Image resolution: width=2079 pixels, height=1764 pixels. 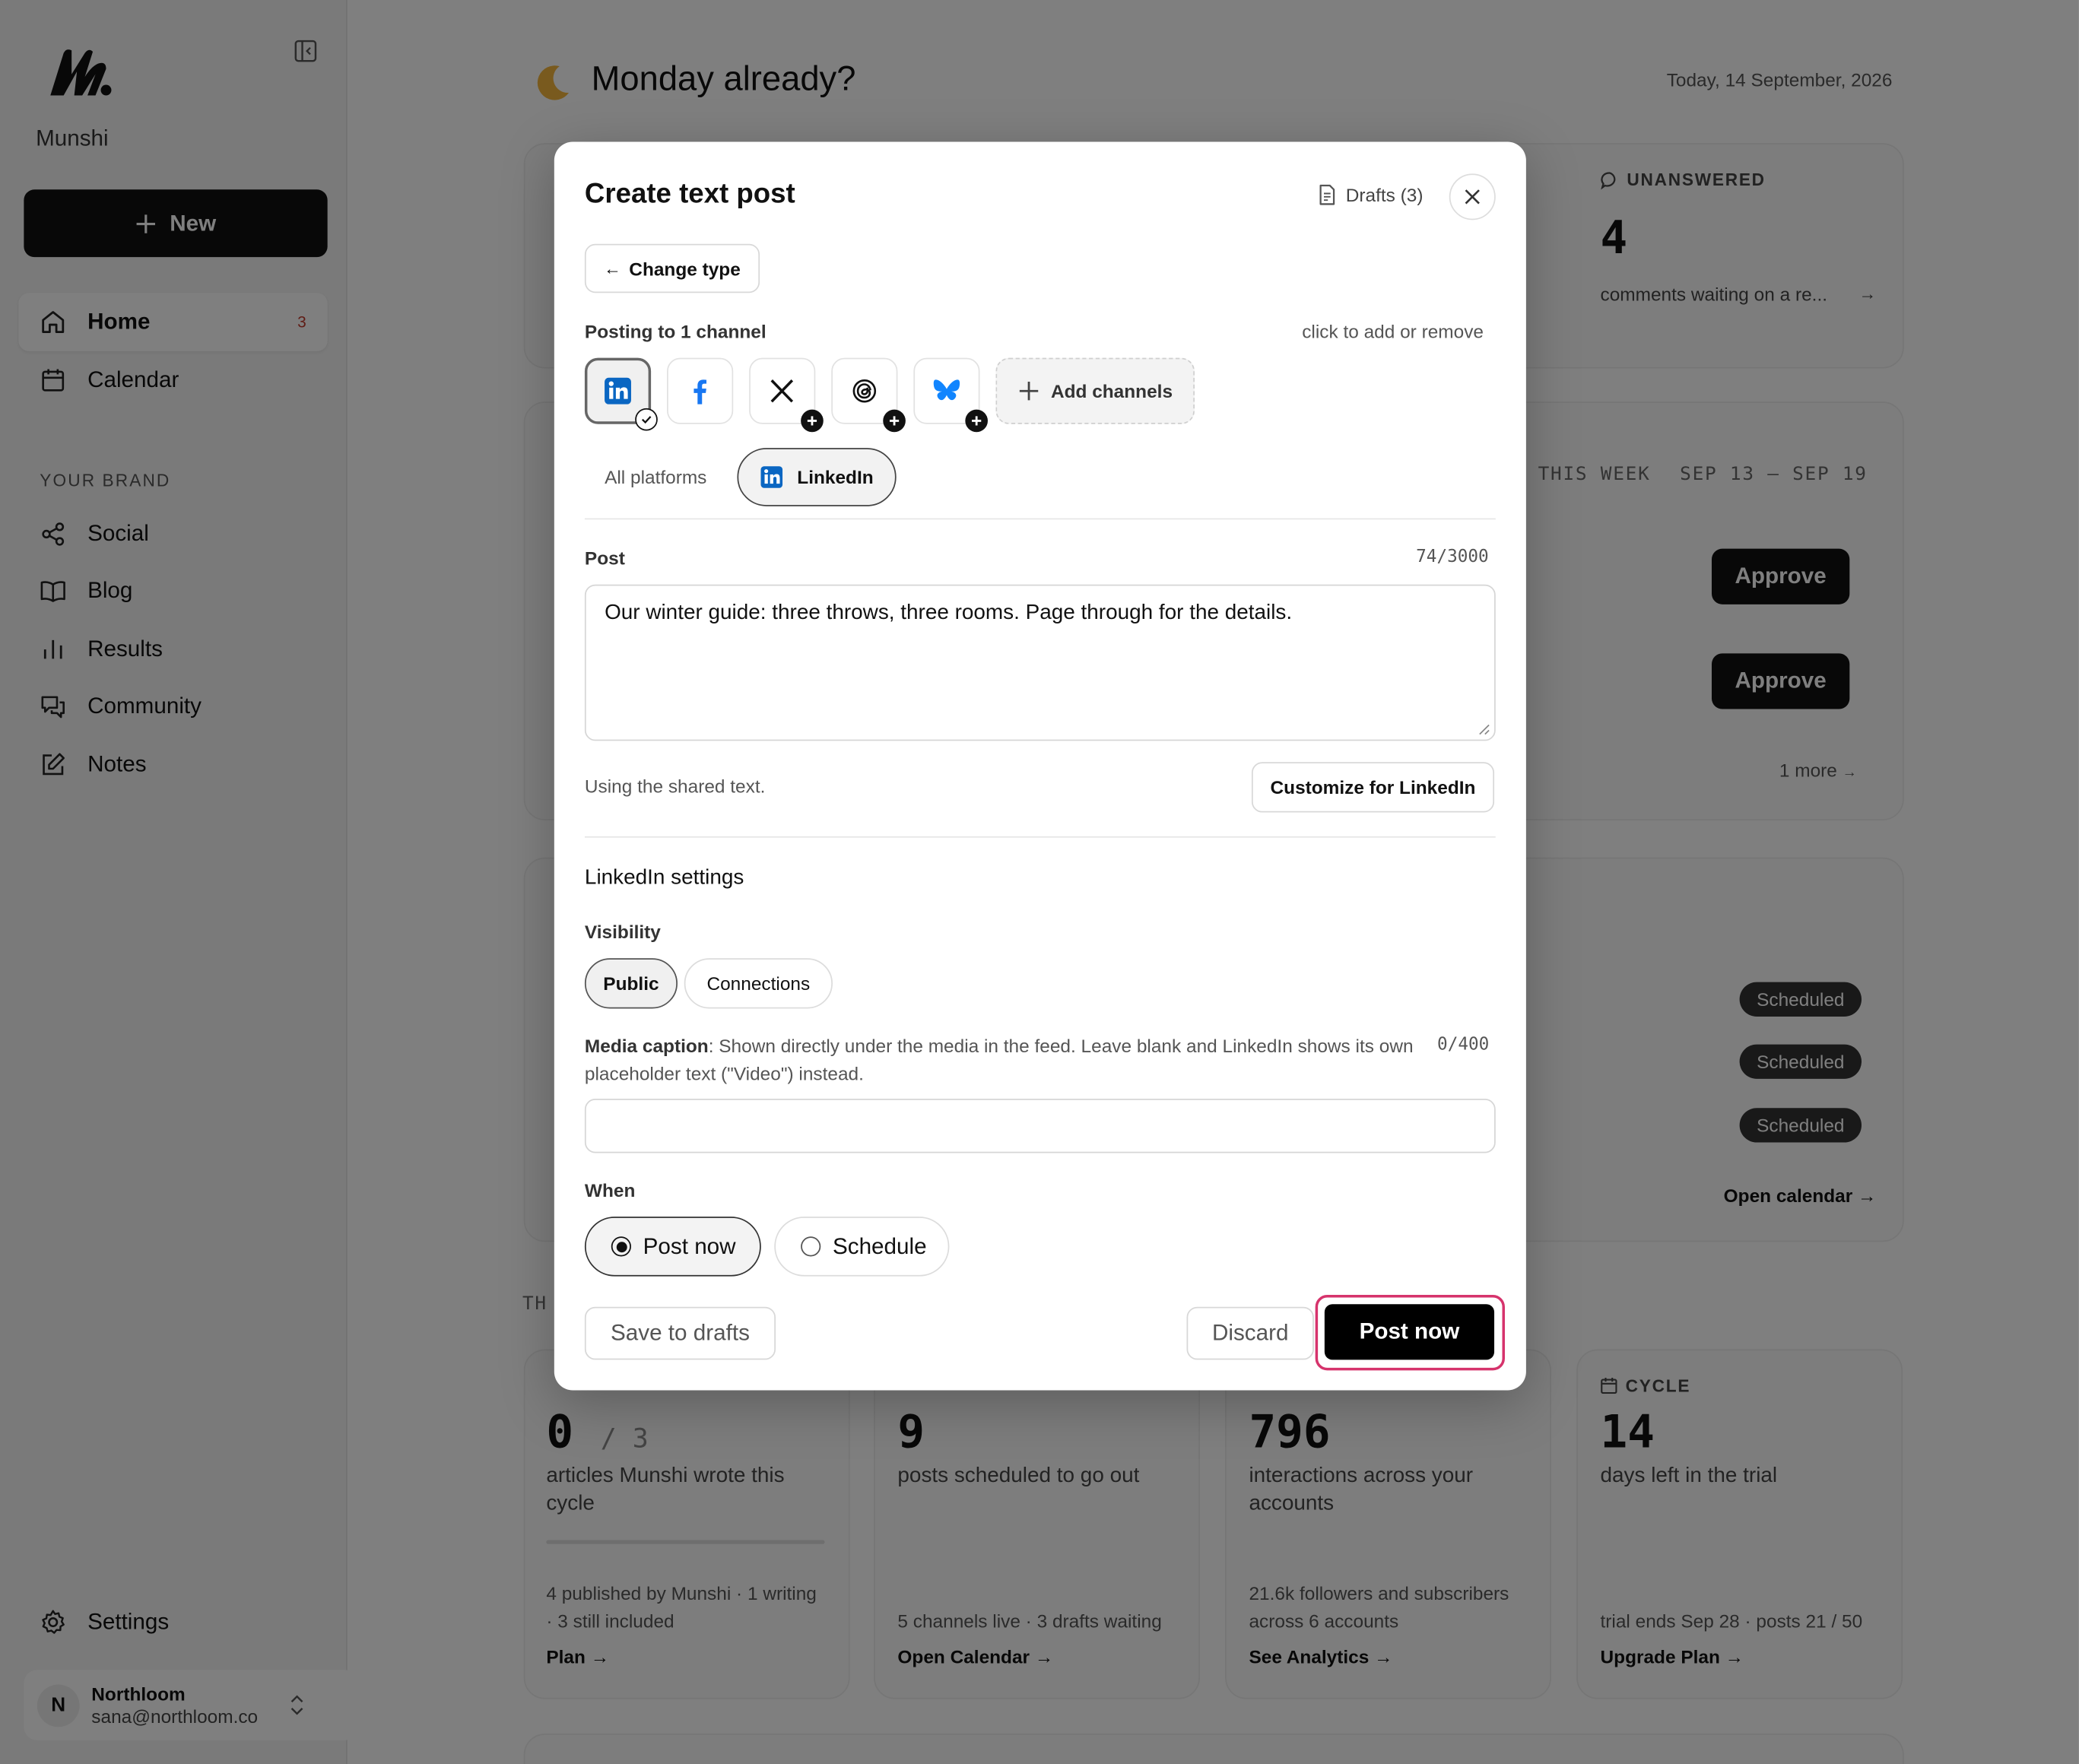 I want to click on close-icon, so click(x=1472, y=197).